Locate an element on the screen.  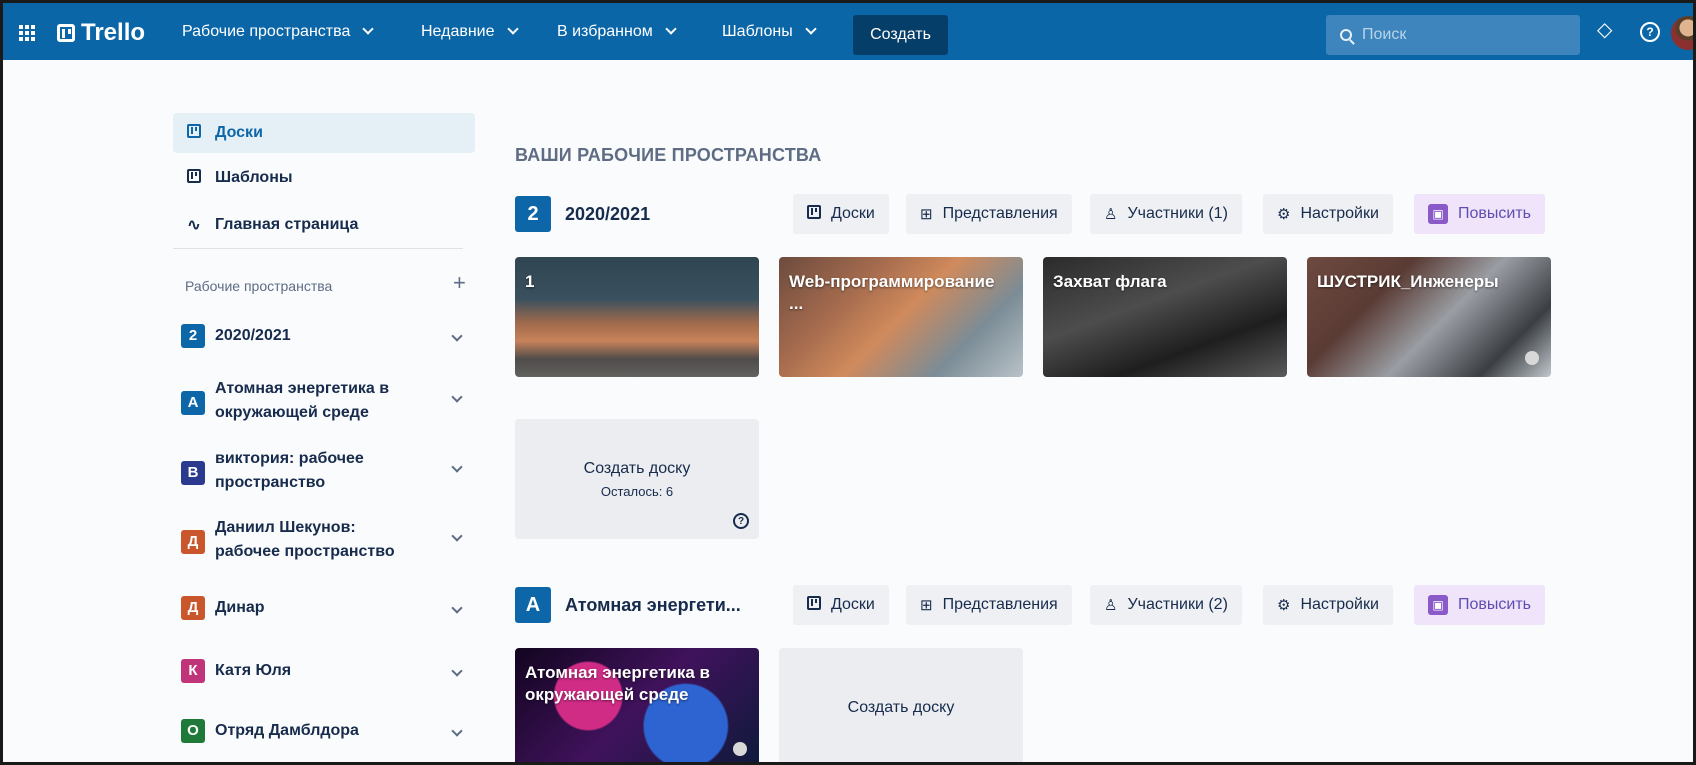
board-title: Атомная энергетика в окружающей среде is located at coordinates (617, 683).